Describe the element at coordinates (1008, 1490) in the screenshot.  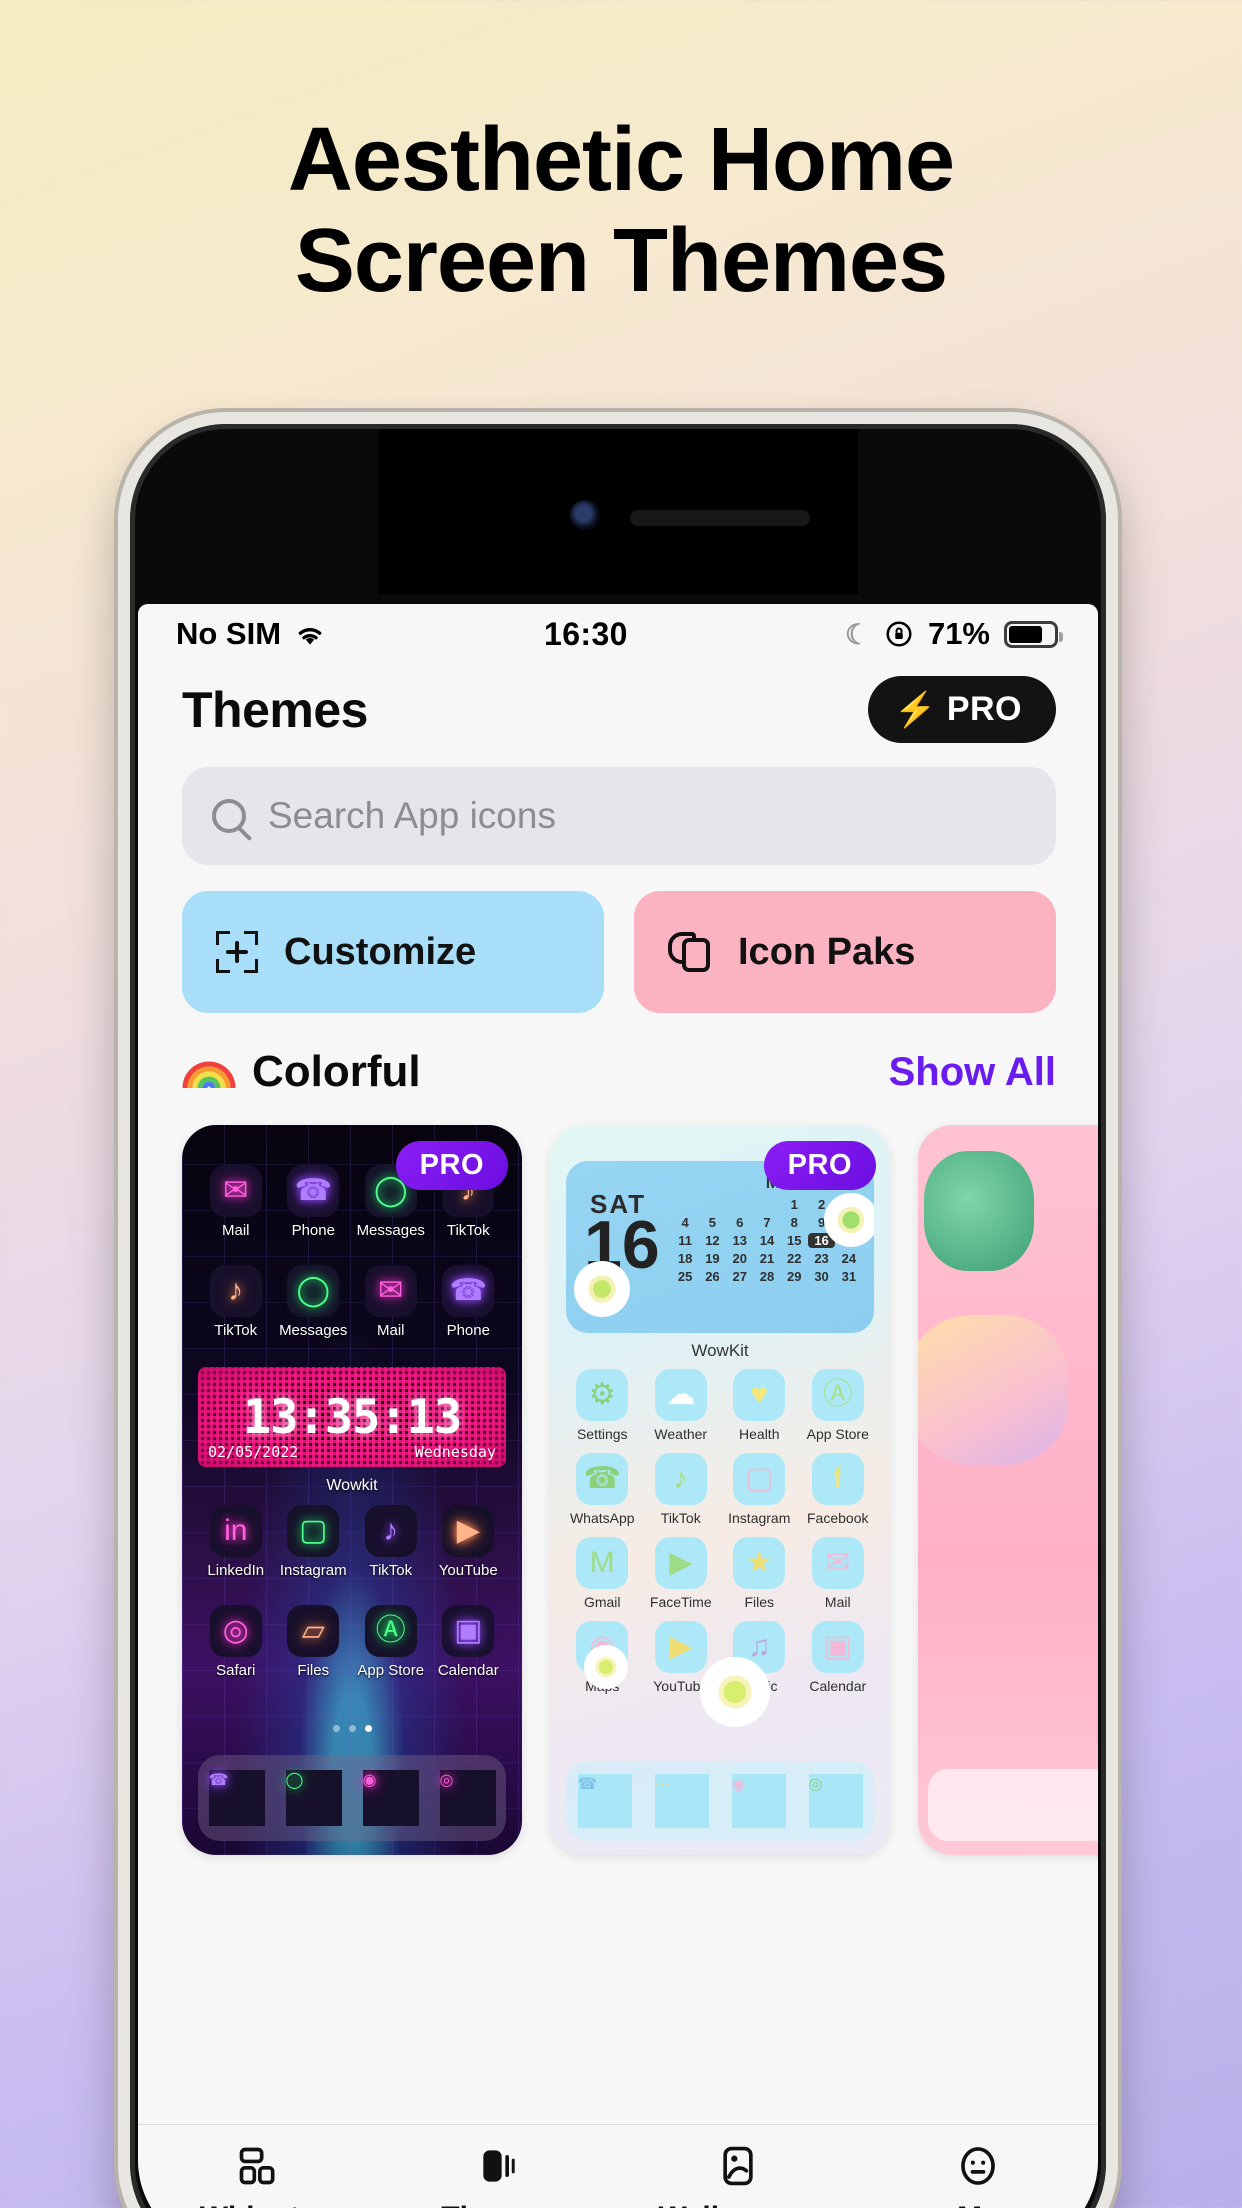
I see `theme-card-pink: ◉Camera ▱Files ☎` at that location.